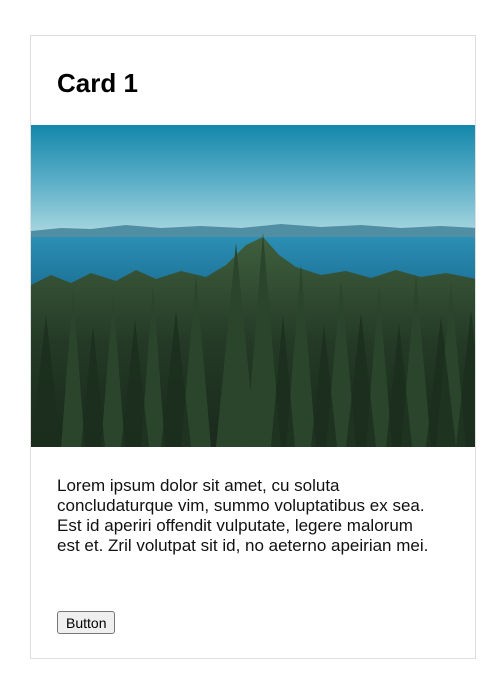 This screenshot has height=680, width=498. Describe the element at coordinates (97, 83) in the screenshot. I see `card-title: Card 1` at that location.